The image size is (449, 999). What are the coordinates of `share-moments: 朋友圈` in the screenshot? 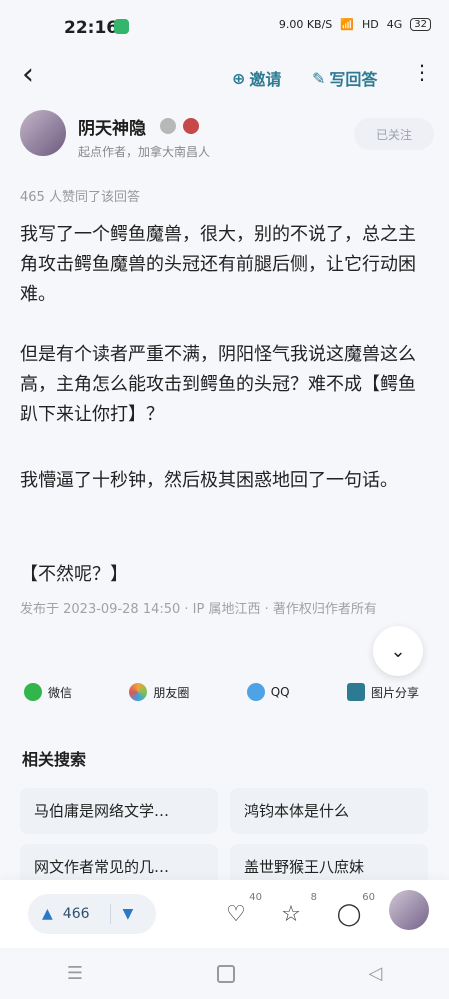 It's located at (159, 692).